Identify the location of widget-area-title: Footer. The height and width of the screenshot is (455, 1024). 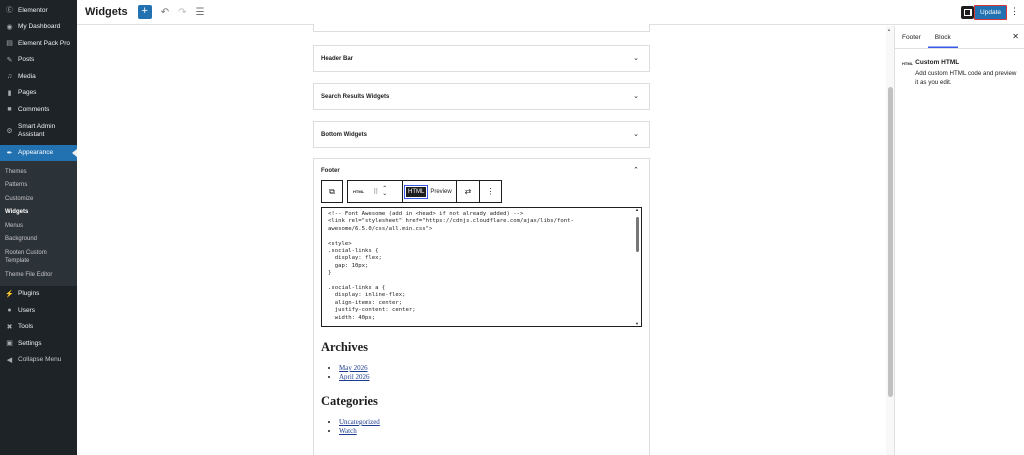
(330, 171).